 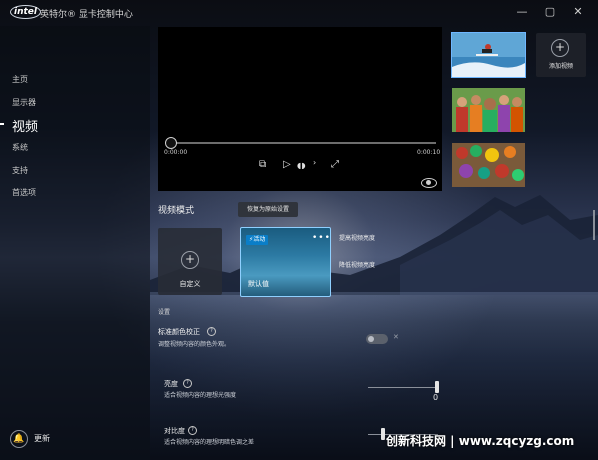 I want to click on thumbnail-food-market, so click(x=488, y=165).